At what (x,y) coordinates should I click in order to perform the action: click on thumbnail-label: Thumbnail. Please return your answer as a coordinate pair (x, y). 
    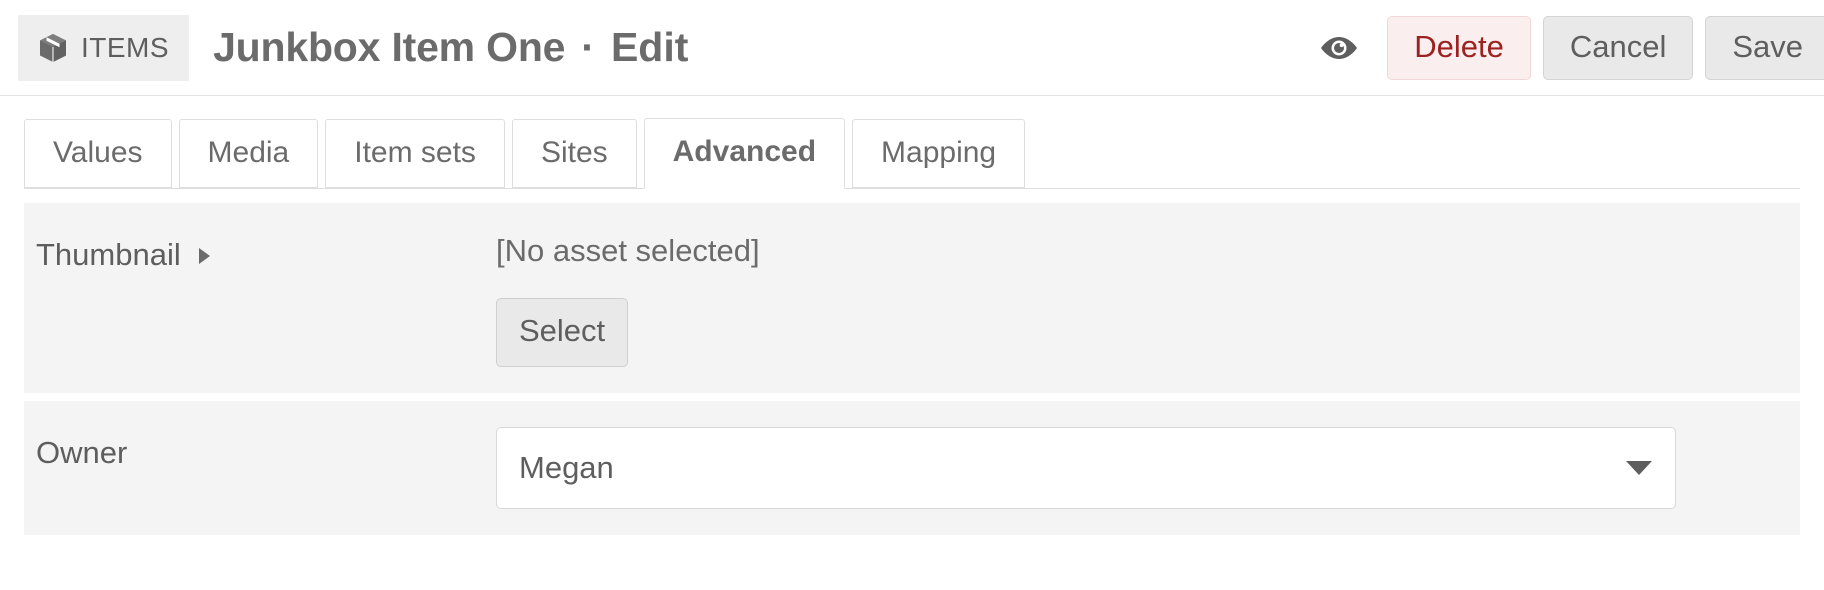
    Looking at the image, I should click on (108, 254).